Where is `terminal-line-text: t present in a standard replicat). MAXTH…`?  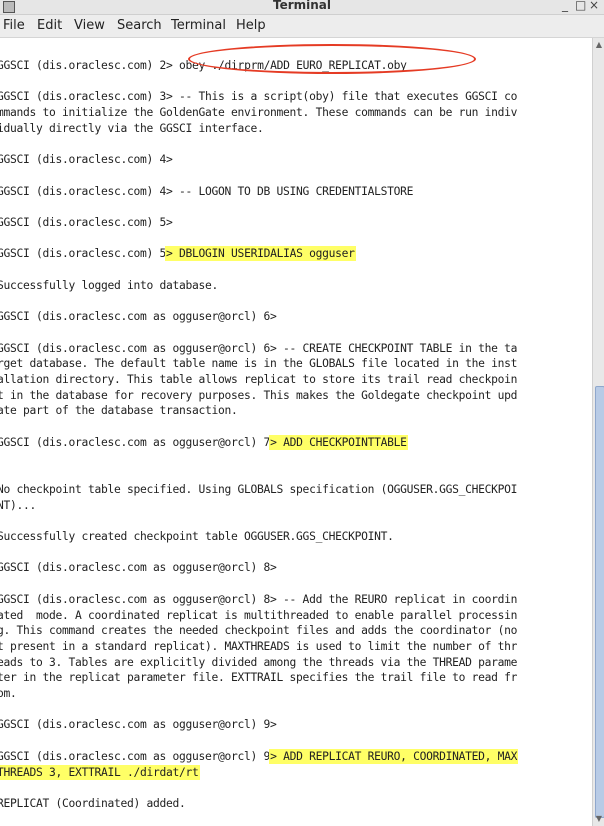 terminal-line-text: t present in a standard replicat). MAXTH… is located at coordinates (259, 646).